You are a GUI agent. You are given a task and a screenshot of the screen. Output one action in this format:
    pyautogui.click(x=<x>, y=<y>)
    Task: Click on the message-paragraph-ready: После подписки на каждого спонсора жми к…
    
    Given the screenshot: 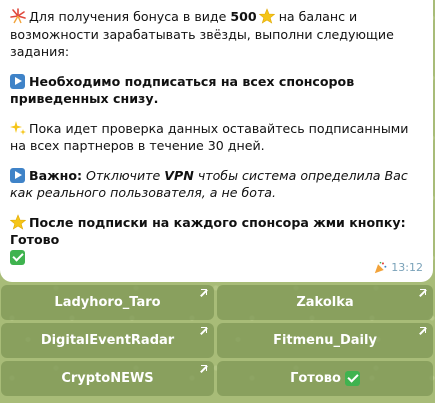 What is the action you would take?
    pyautogui.click(x=215, y=240)
    